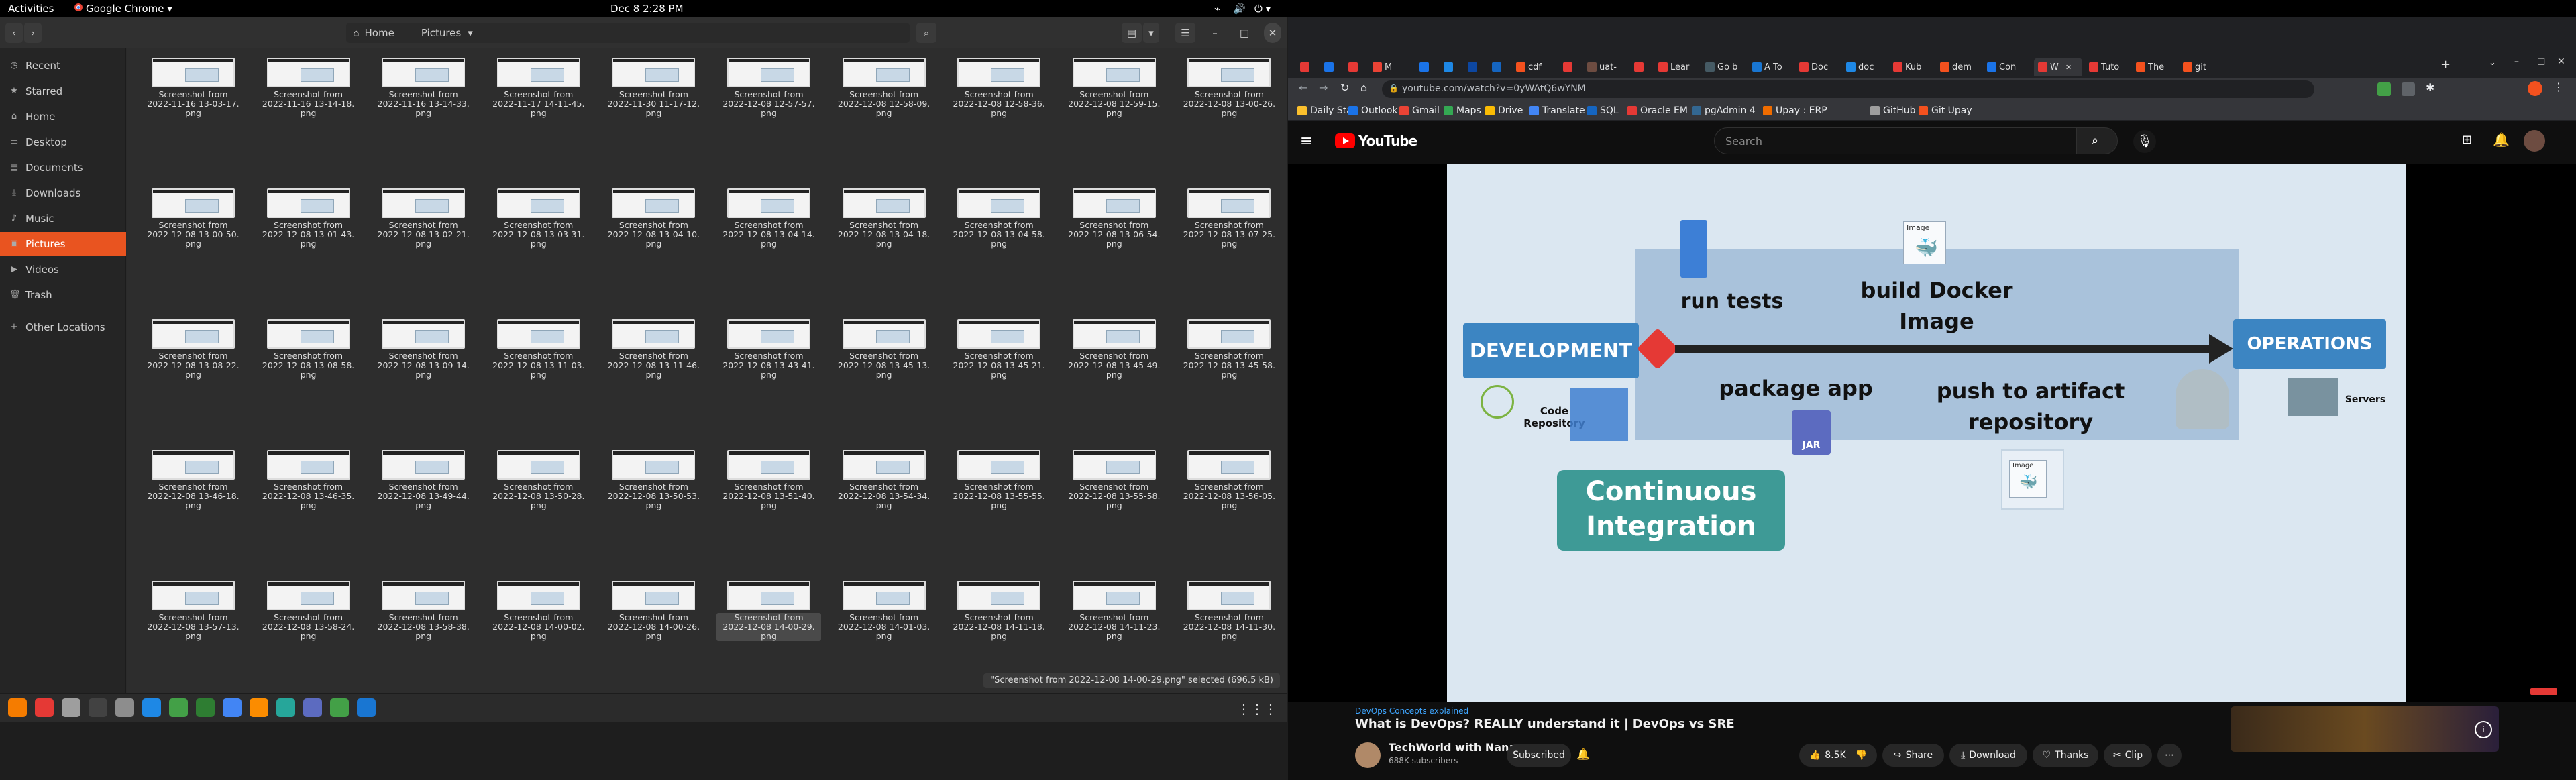 Image resolution: width=2576 pixels, height=780 pixels. What do you see at coordinates (2144, 141) in the screenshot?
I see `microphone-icon: 🎙` at bounding box center [2144, 141].